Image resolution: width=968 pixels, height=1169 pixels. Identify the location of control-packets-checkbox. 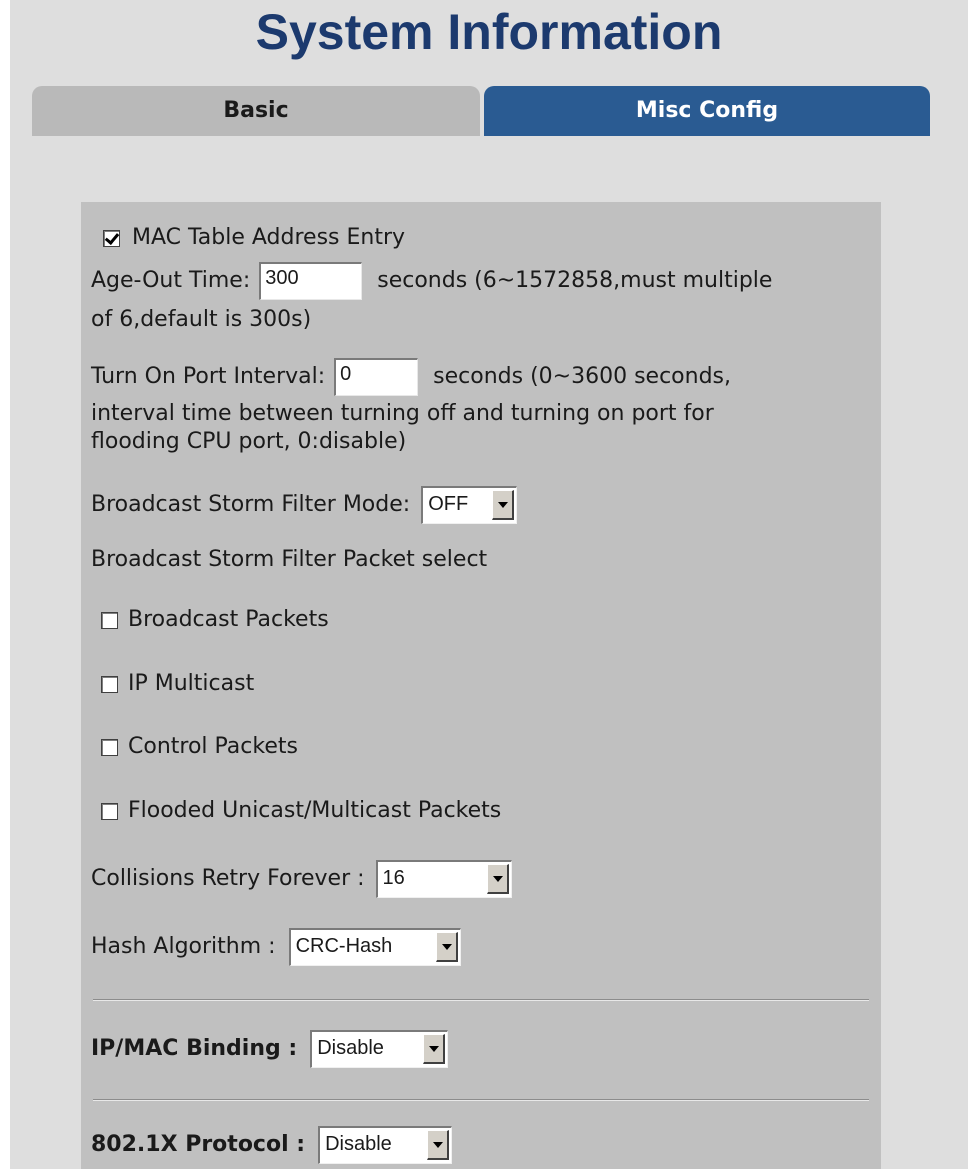
(109, 747).